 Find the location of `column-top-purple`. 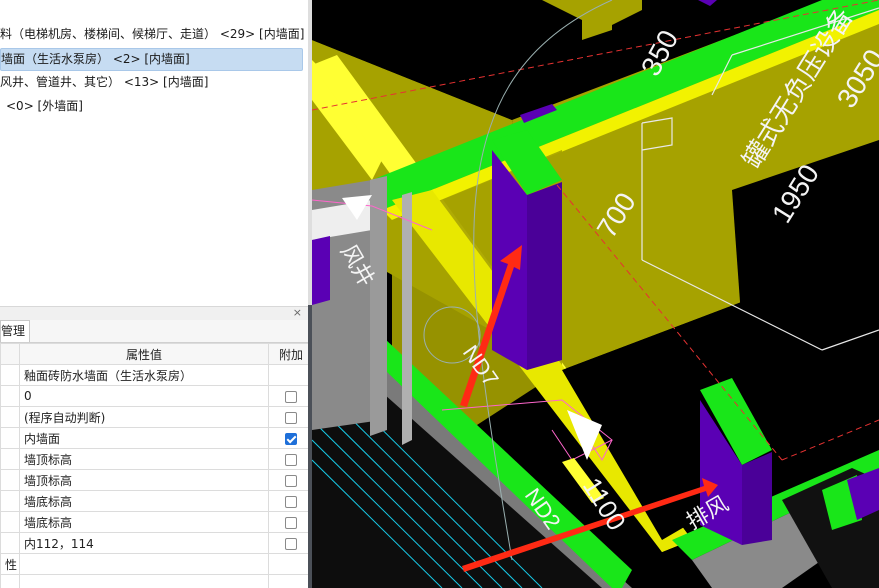

column-top-purple is located at coordinates (707, 3).